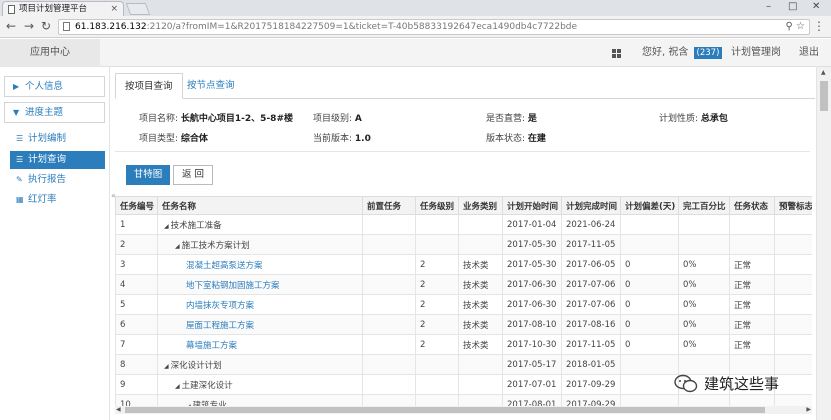  What do you see at coordinates (57, 200) in the screenshot?
I see `sidebar-item-red-light-rate: ▦ 红灯率` at bounding box center [57, 200].